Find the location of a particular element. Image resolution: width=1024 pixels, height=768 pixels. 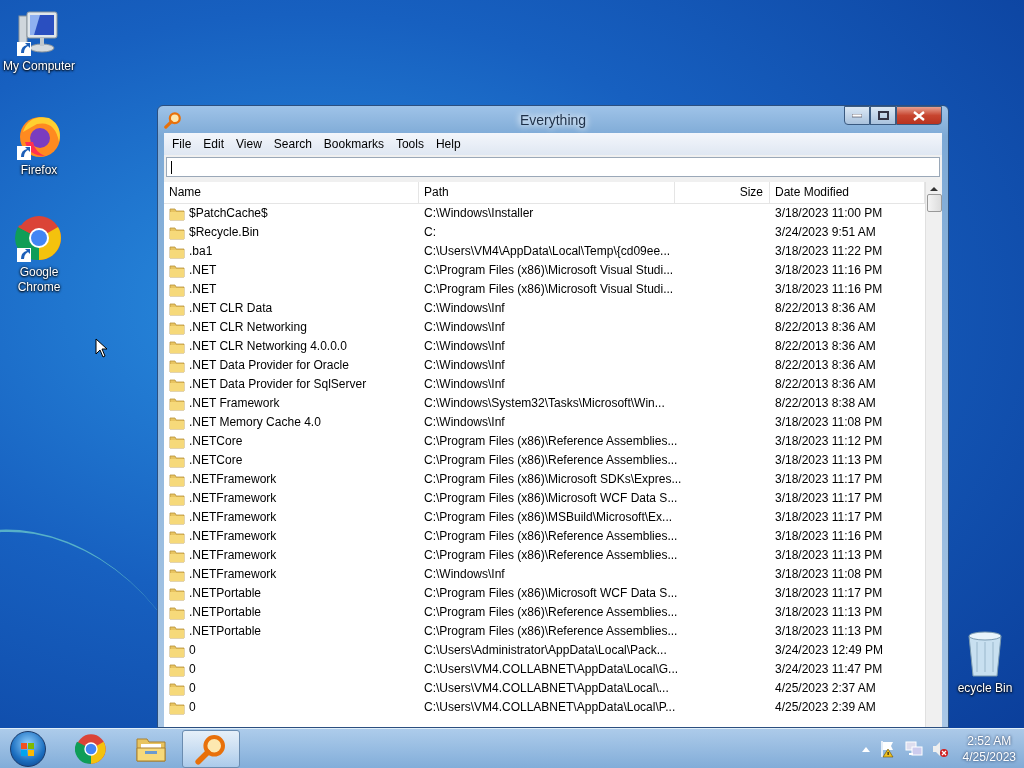

date-modified: 3/18/2023 11:00 PM is located at coordinates (828, 213).